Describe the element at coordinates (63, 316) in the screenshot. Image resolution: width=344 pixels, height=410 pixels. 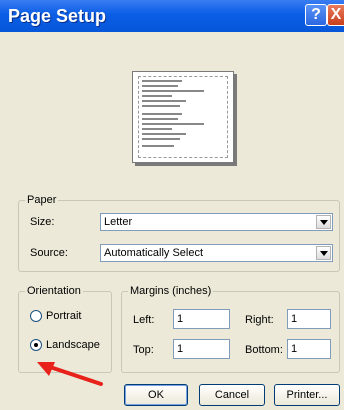
I see `portrait-label: Portrait` at that location.